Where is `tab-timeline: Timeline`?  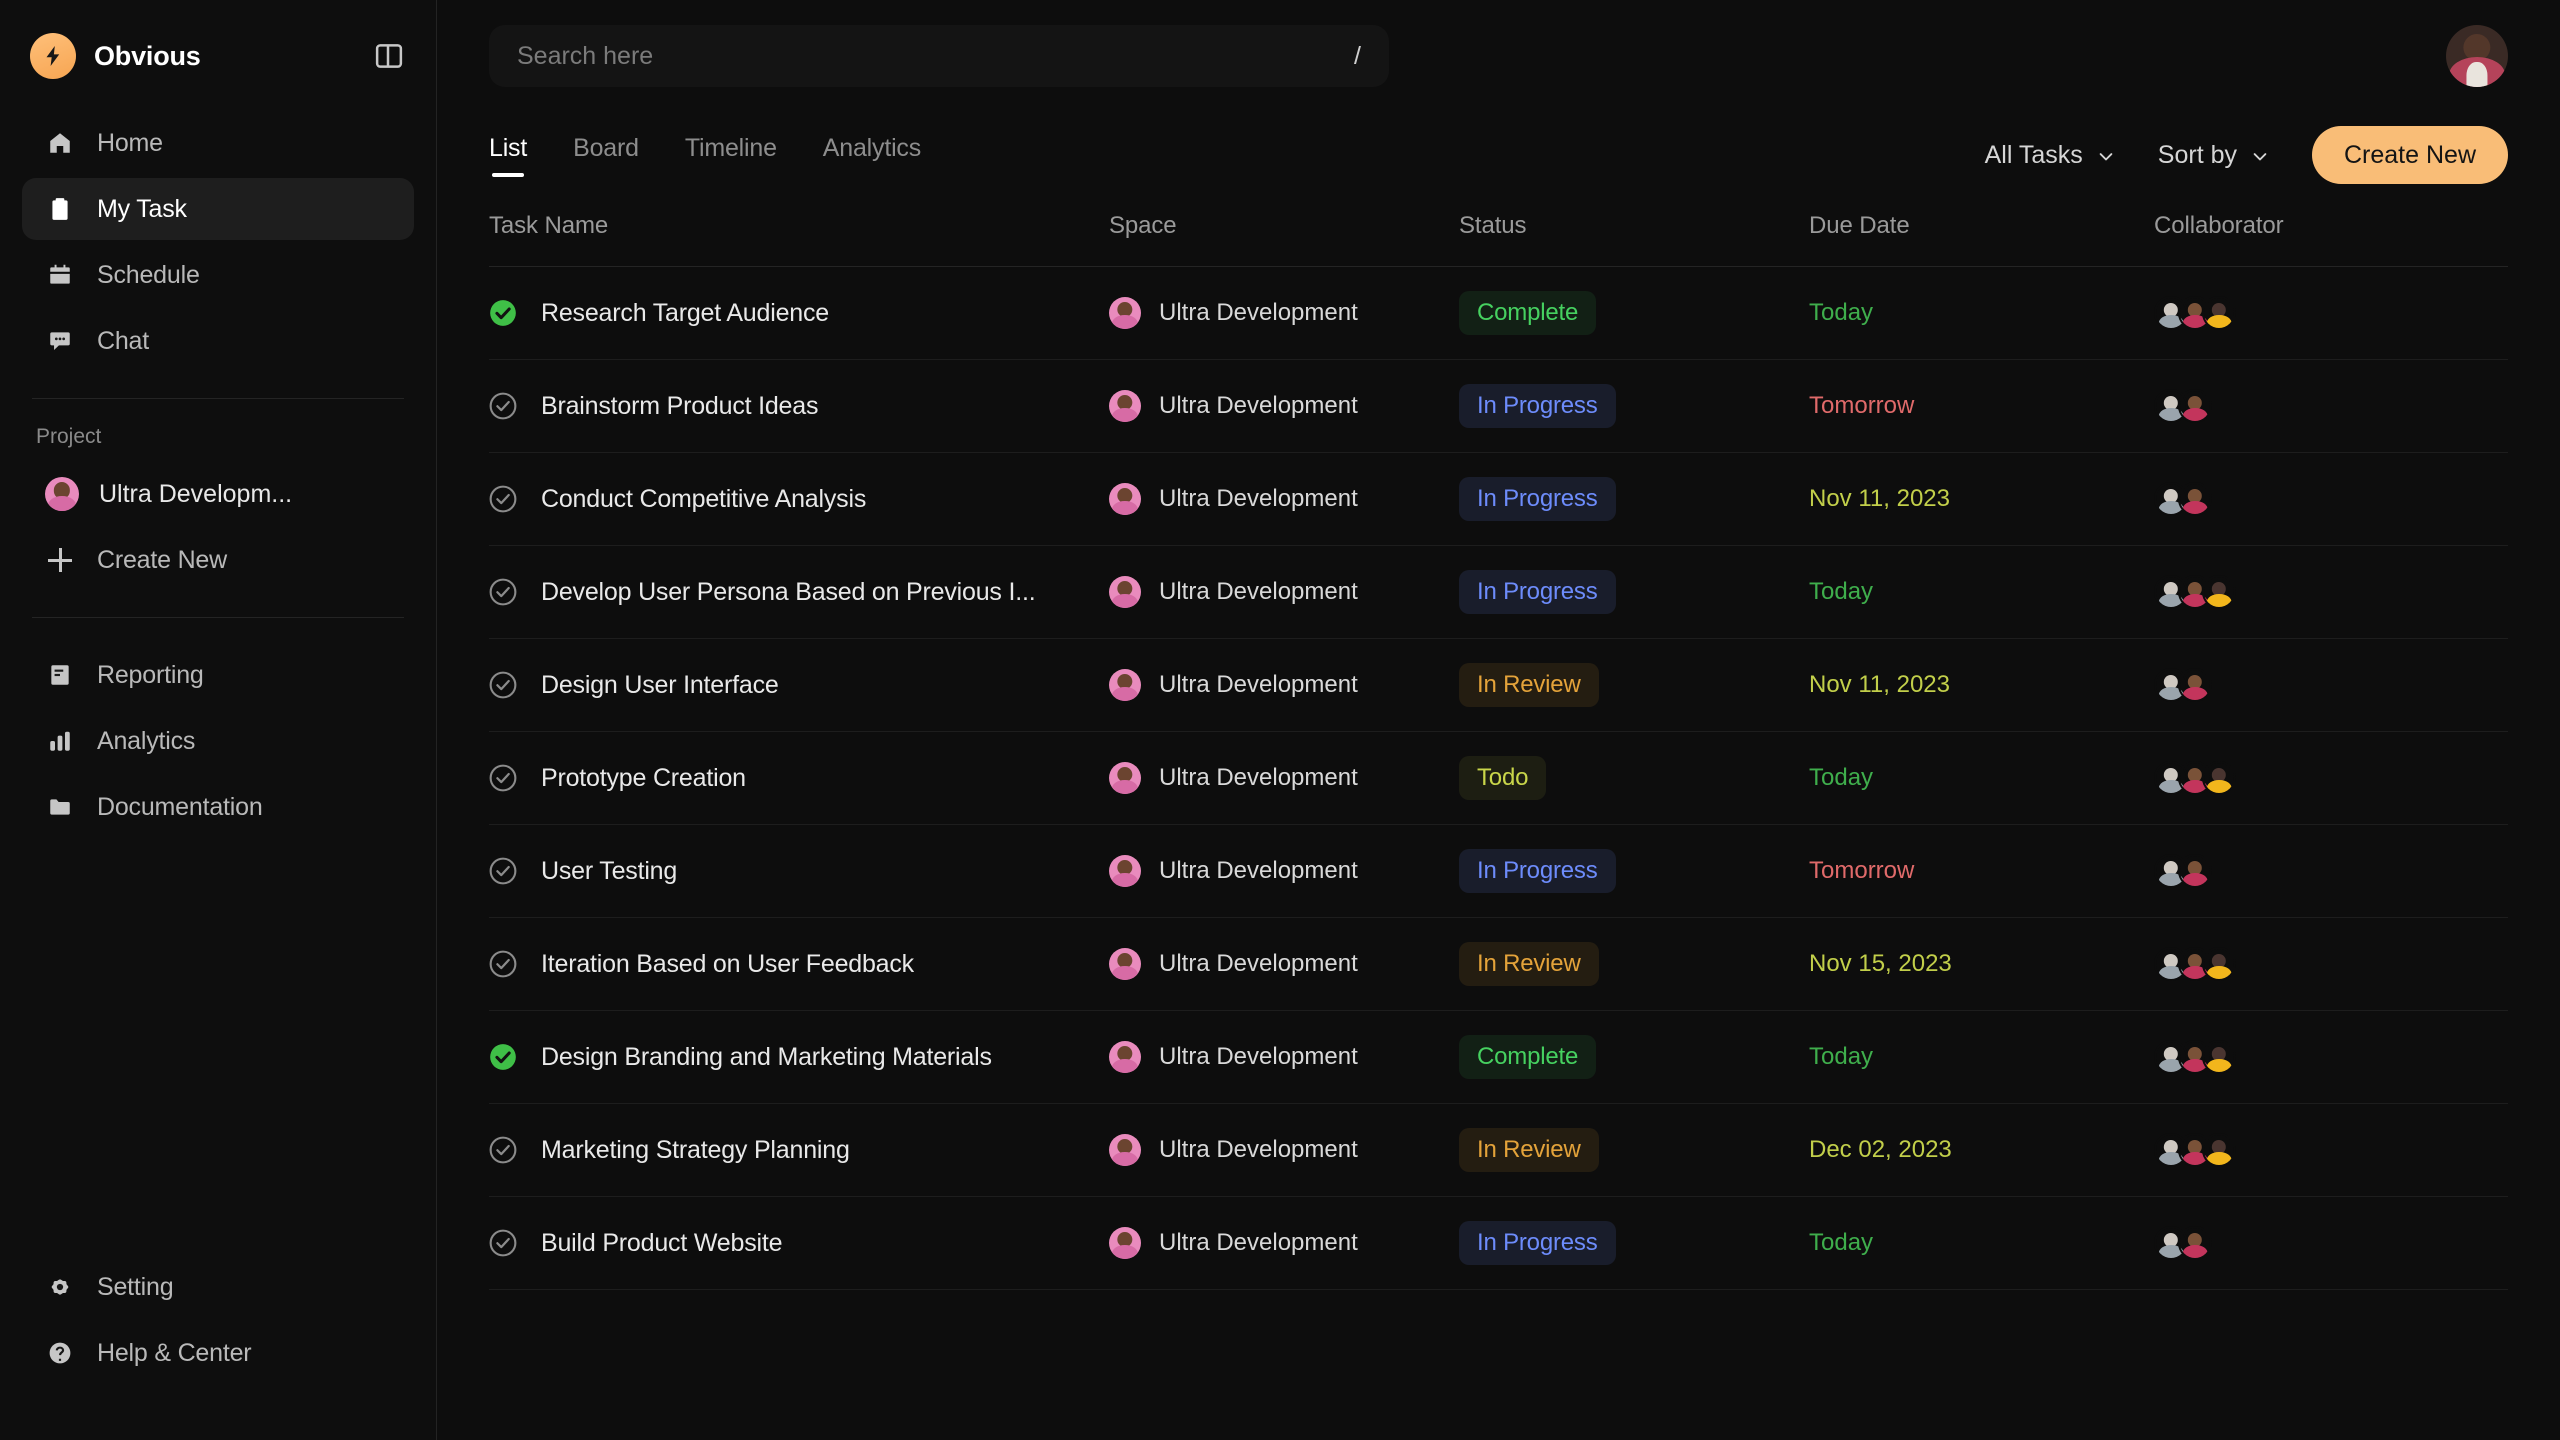 tab-timeline: Timeline is located at coordinates (731, 155).